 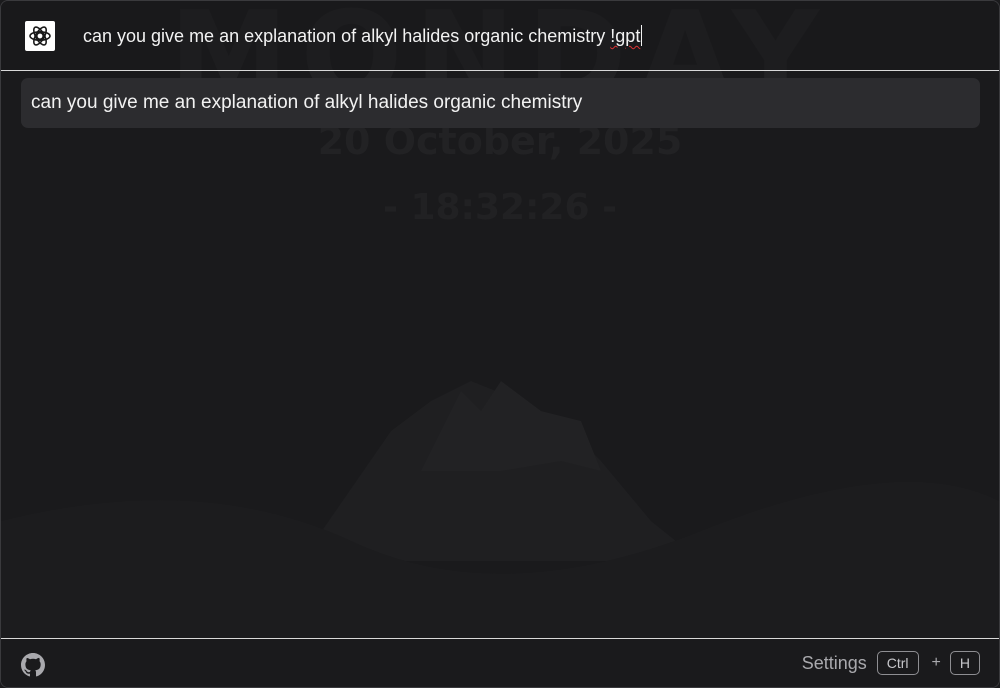 What do you see at coordinates (500, 662) in the screenshot?
I see `footer-bar: Settings Ctrl + H` at bounding box center [500, 662].